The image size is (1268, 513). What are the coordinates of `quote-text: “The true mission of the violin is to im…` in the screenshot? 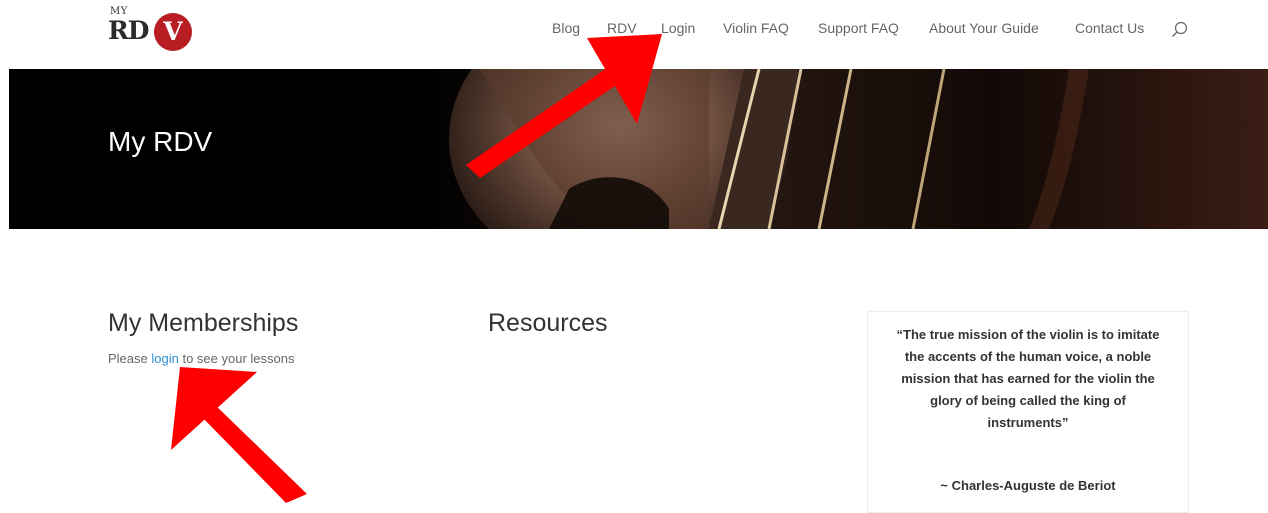 It's located at (1028, 378).